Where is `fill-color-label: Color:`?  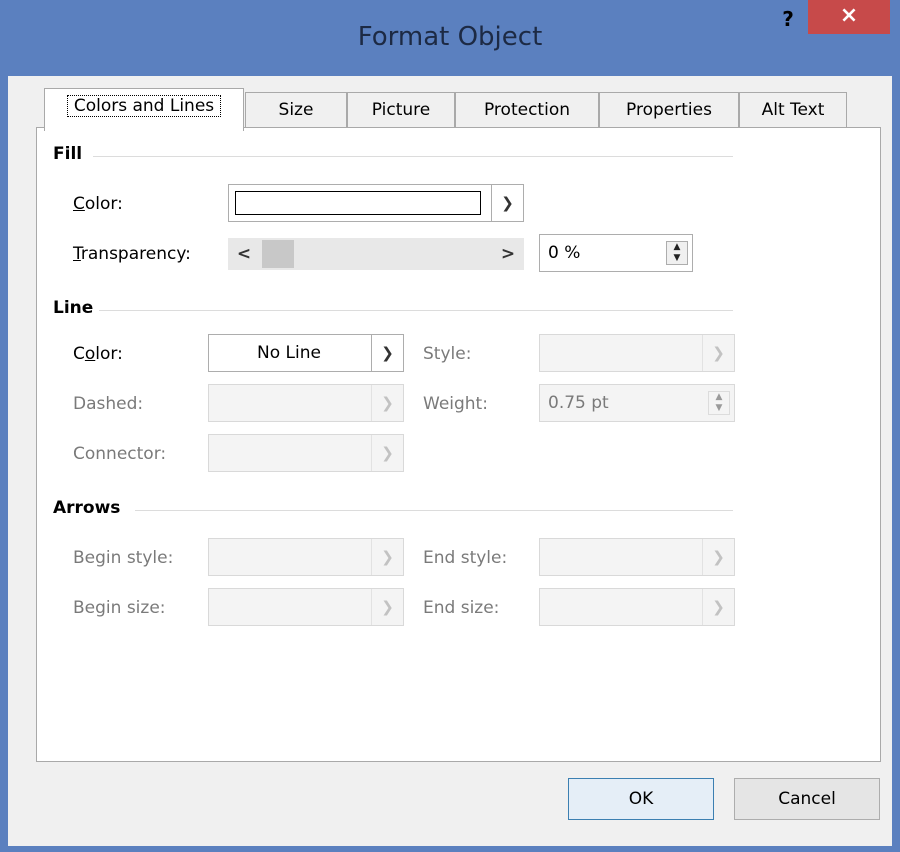
fill-color-label: Color: is located at coordinates (98, 204).